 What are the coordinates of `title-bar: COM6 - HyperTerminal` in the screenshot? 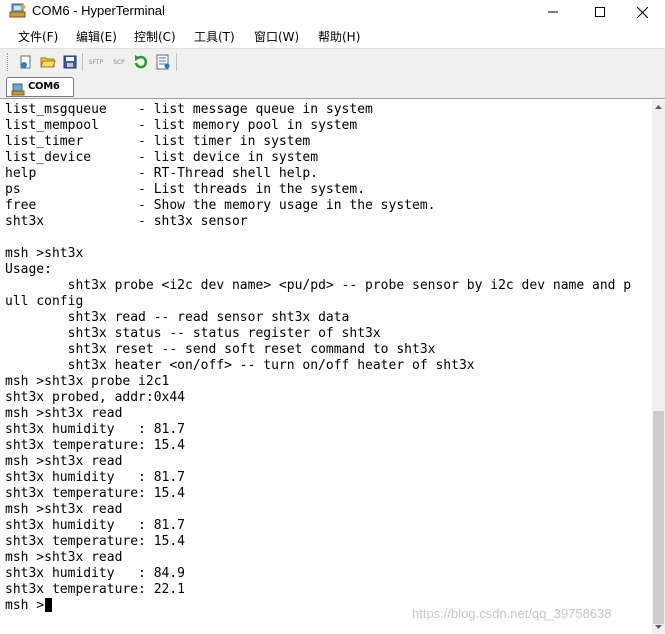 It's located at (332, 12).